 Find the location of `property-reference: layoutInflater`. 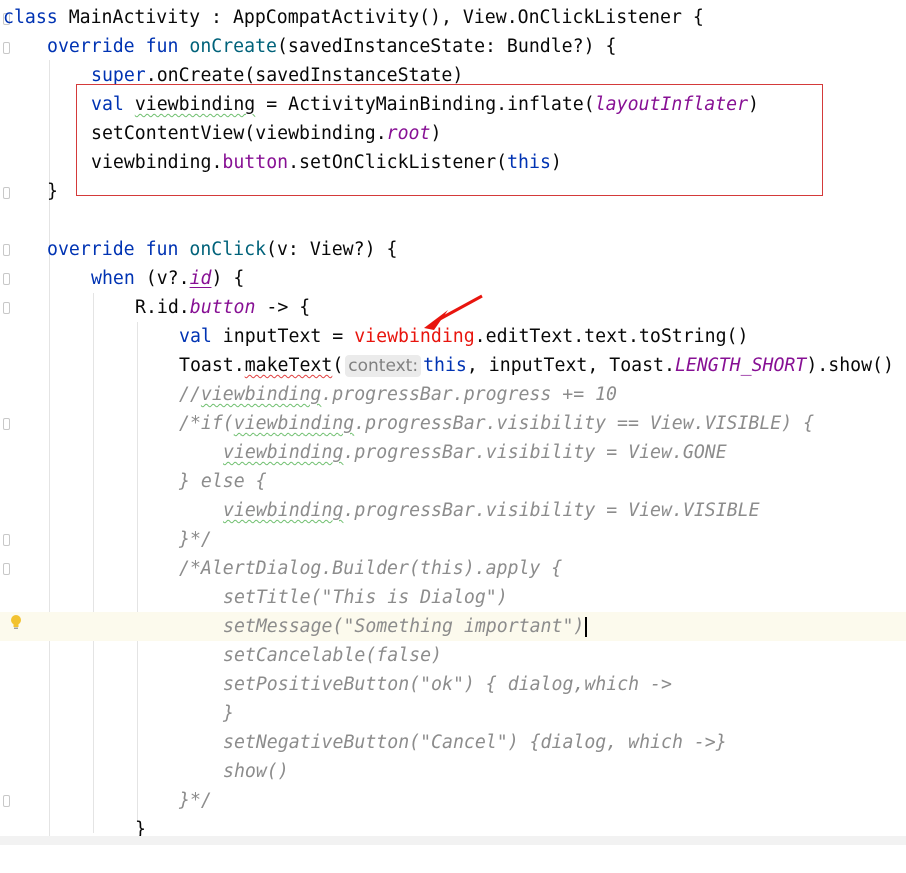

property-reference: layoutInflater is located at coordinates (671, 104).